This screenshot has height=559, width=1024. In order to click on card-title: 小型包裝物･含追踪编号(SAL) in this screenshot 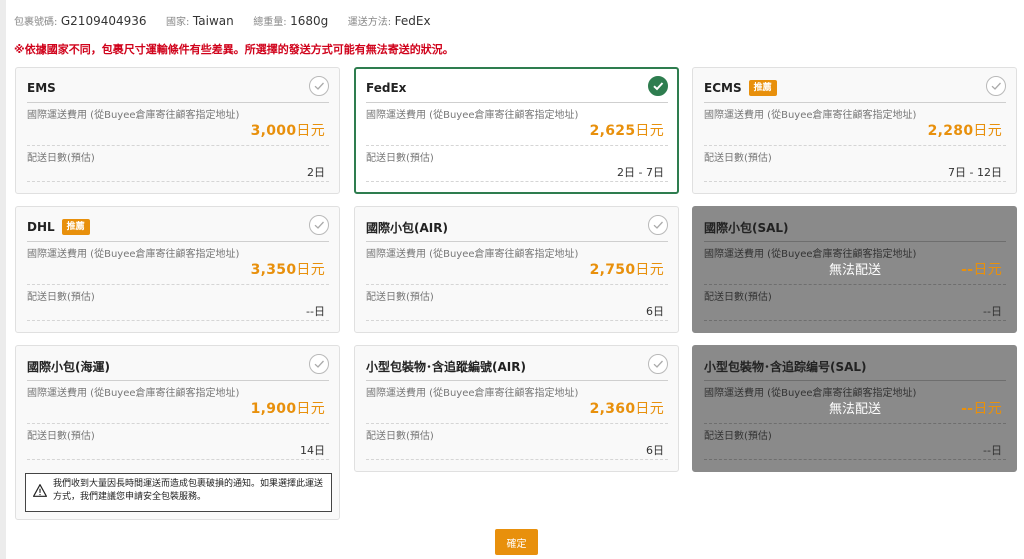, I will do `click(785, 366)`.